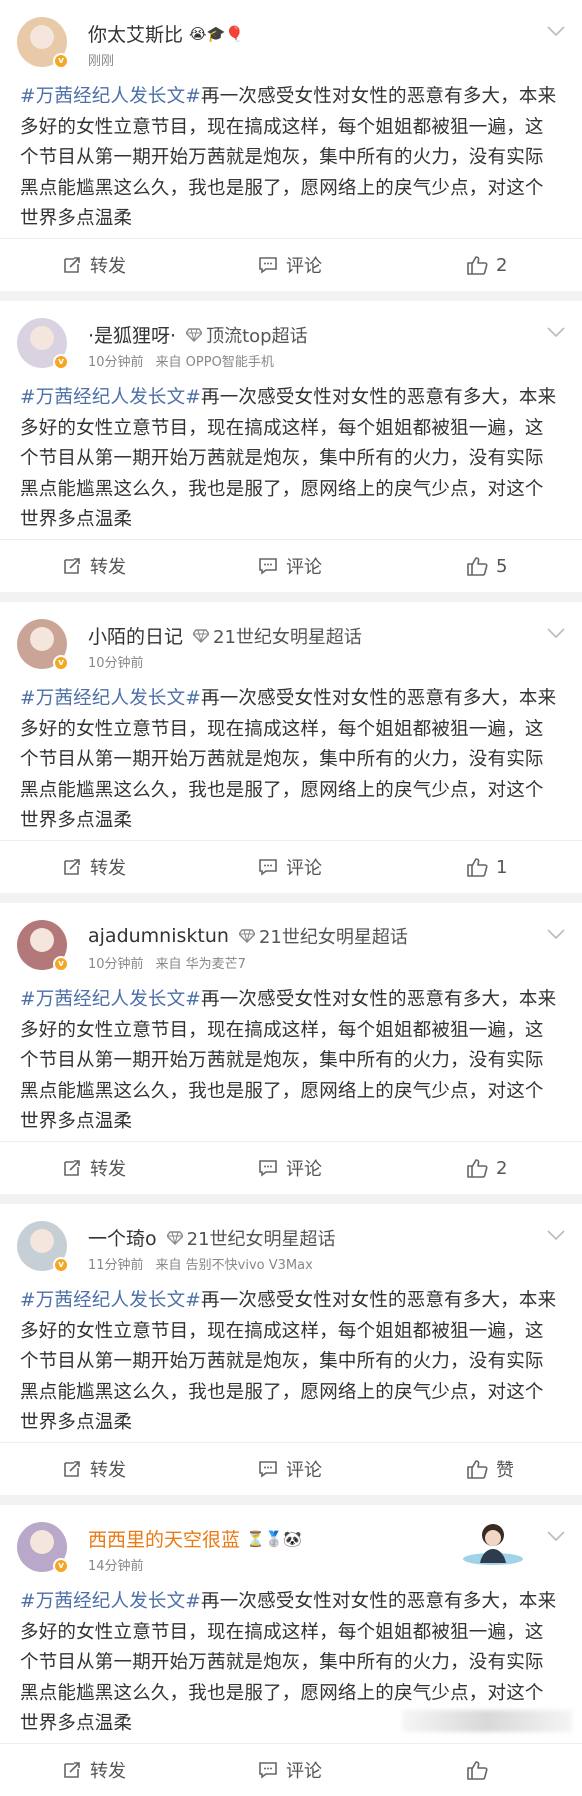  I want to click on post-meta: 14分钟前, so click(116, 1564).